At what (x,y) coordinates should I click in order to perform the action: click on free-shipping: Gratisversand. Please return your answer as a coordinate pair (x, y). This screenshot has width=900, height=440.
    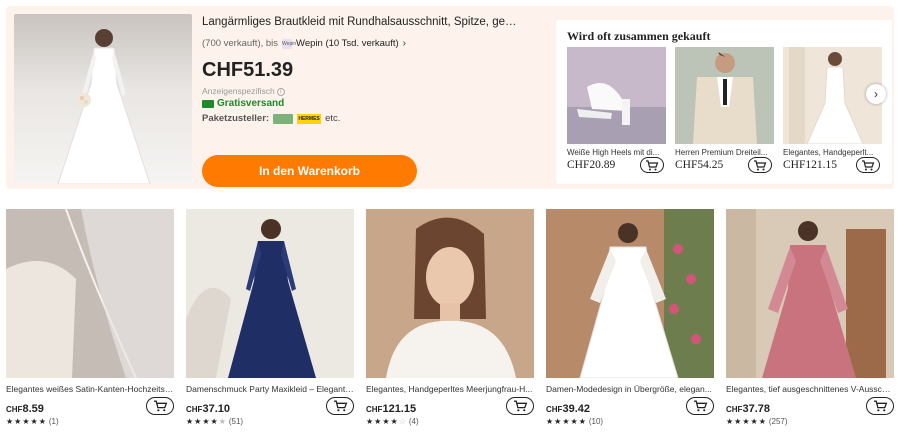
    Looking at the image, I should click on (243, 103).